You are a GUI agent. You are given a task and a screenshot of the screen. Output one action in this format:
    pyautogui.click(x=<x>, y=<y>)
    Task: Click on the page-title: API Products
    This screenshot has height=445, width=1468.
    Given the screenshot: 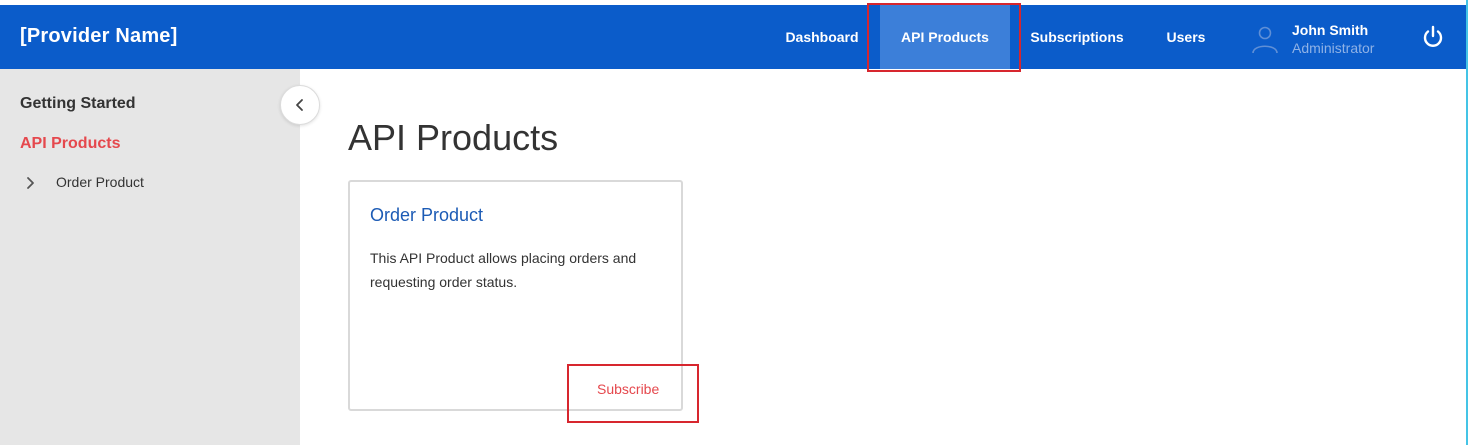 What is the action you would take?
    pyautogui.click(x=453, y=137)
    